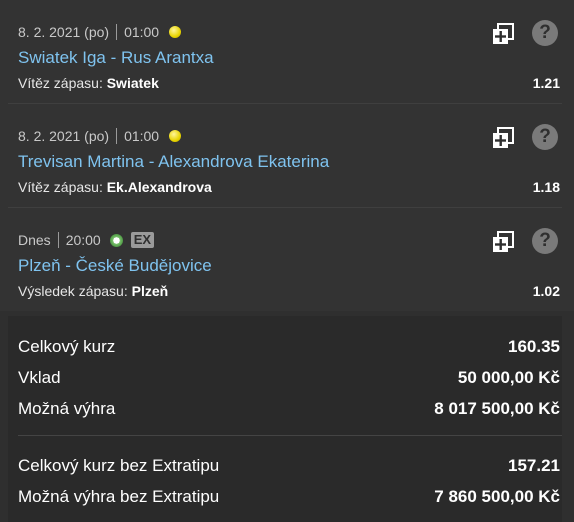  I want to click on pick-value: Swiatek, so click(132, 83).